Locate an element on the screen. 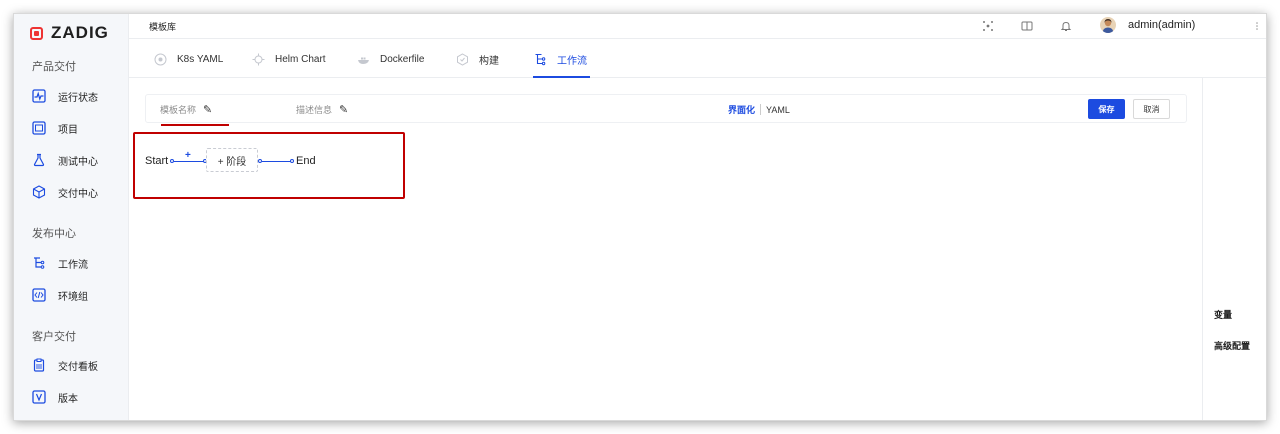 The image size is (1280, 434). zadig-logo-icon is located at coordinates (36, 33).